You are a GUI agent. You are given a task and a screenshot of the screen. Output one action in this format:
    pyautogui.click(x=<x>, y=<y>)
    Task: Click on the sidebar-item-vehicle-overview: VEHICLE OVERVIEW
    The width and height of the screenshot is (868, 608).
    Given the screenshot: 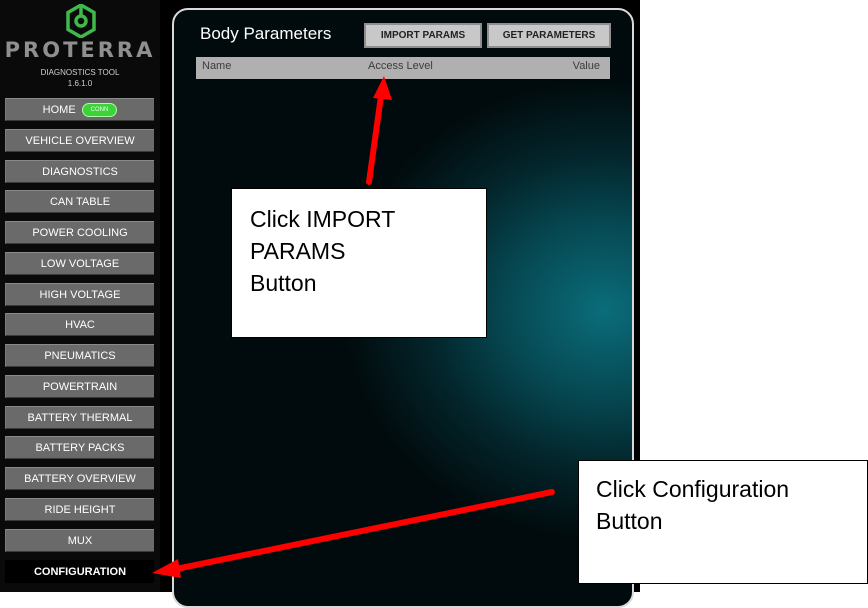 What is the action you would take?
    pyautogui.click(x=79, y=140)
    